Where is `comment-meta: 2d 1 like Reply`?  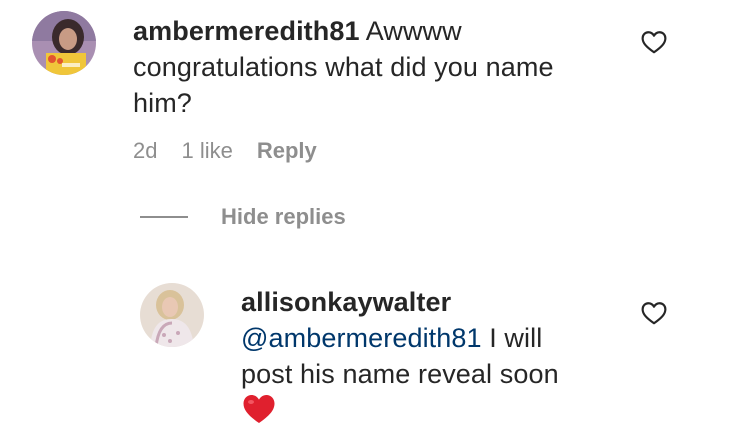 comment-meta: 2d 1 like Reply is located at coordinates (225, 151).